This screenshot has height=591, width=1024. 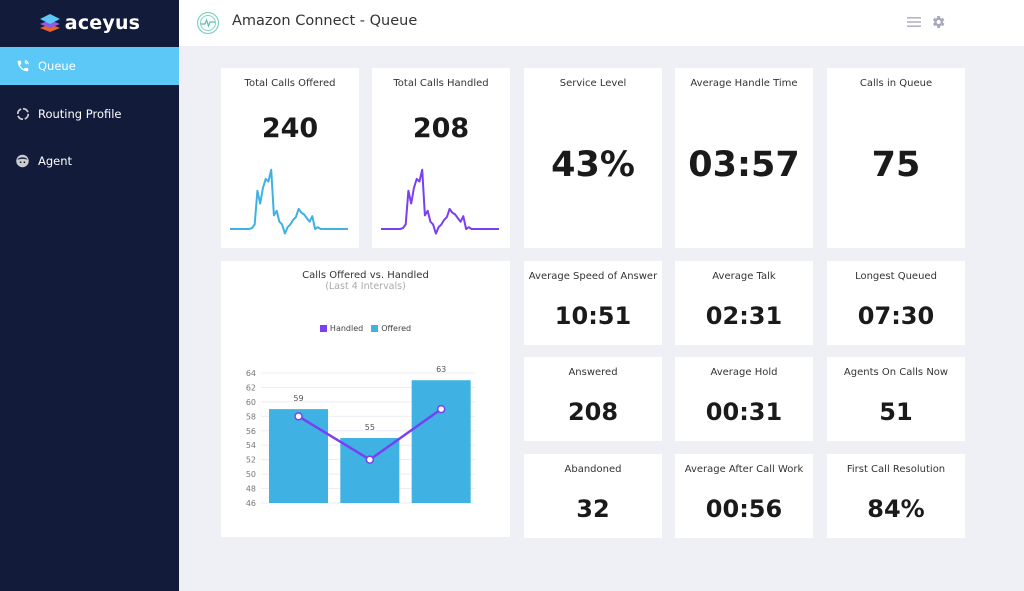 I want to click on kpi-value: 32, so click(x=593, y=509).